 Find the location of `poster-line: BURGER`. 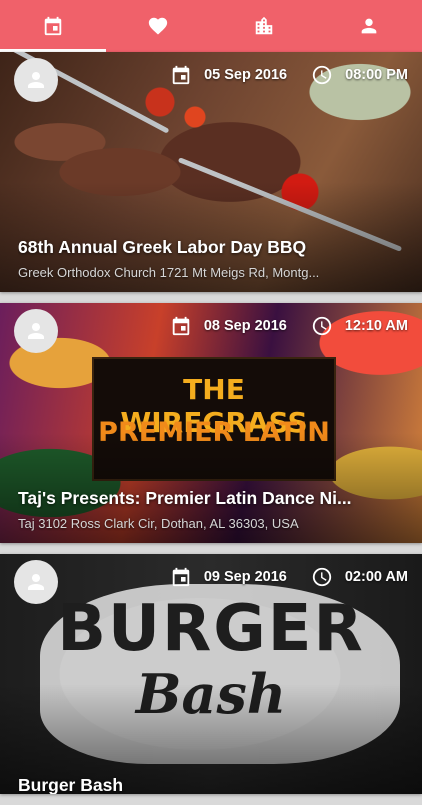

poster-line: BURGER is located at coordinates (211, 629).